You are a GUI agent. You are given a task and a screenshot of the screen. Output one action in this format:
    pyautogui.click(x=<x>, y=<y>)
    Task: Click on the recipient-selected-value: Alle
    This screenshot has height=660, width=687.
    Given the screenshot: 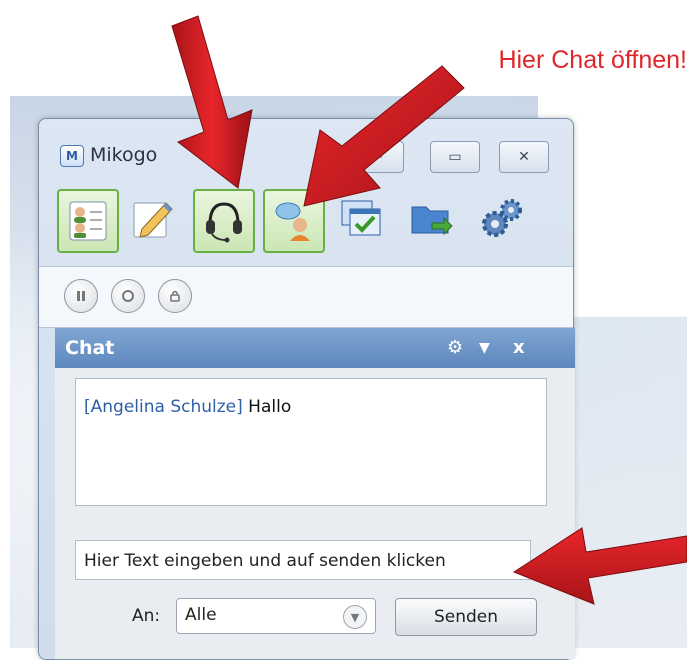 What is the action you would take?
    pyautogui.click(x=201, y=615)
    